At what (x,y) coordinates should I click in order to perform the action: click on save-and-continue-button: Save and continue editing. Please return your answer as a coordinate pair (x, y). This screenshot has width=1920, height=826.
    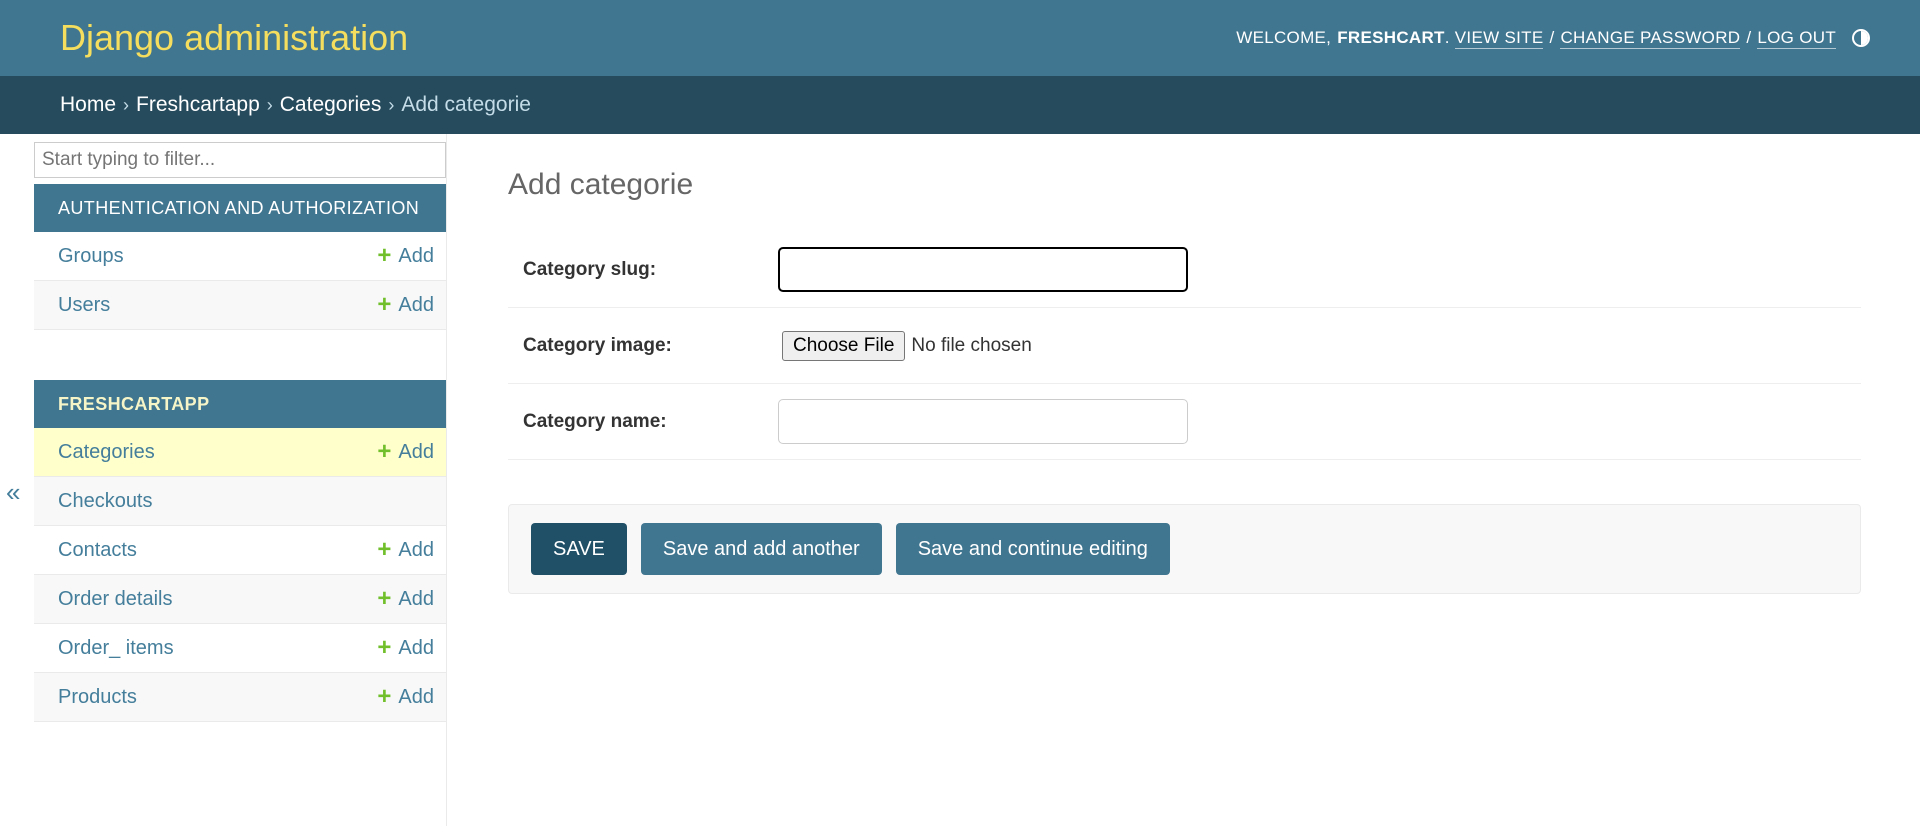
    Looking at the image, I should click on (1032, 549).